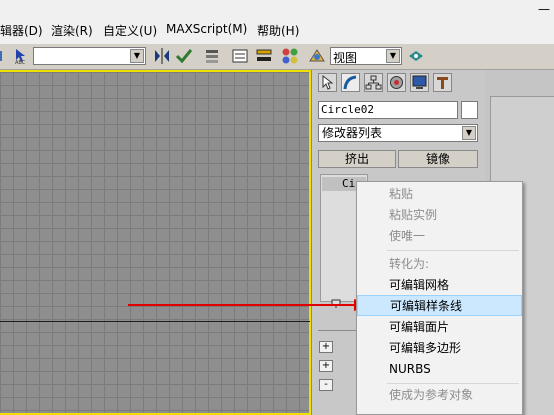 The height and width of the screenshot is (415, 554). What do you see at coordinates (345, 58) in the screenshot?
I see `viewport-render-value: 视图` at bounding box center [345, 58].